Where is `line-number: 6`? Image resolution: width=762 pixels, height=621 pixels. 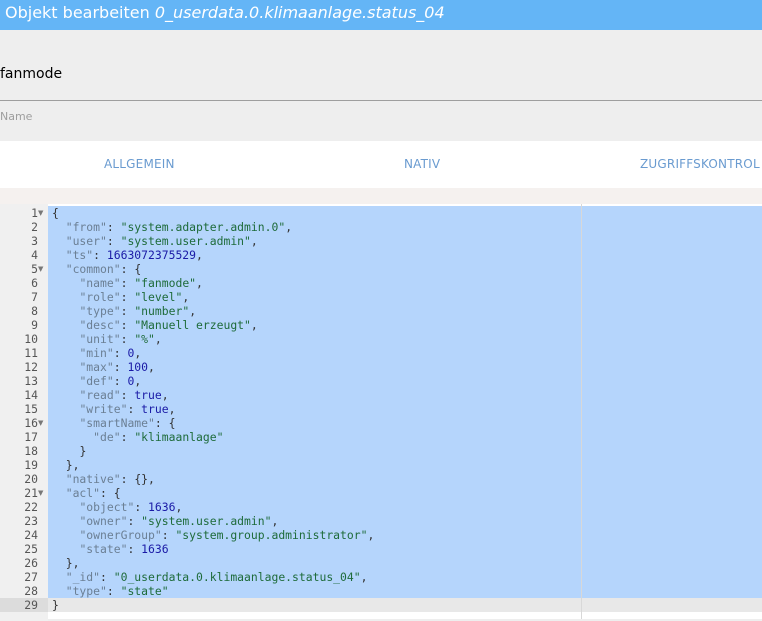 line-number: 6 is located at coordinates (24, 283).